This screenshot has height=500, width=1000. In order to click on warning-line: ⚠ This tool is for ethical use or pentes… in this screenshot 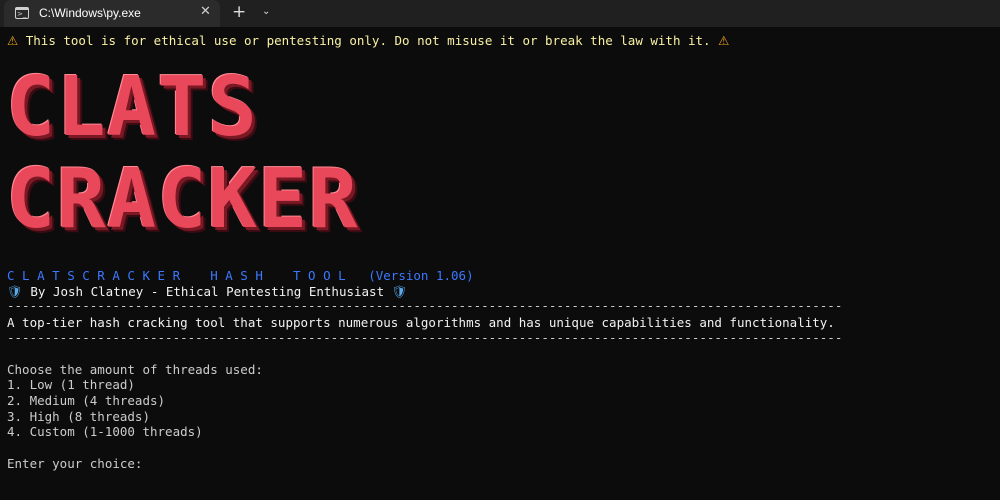, I will do `click(368, 41)`.